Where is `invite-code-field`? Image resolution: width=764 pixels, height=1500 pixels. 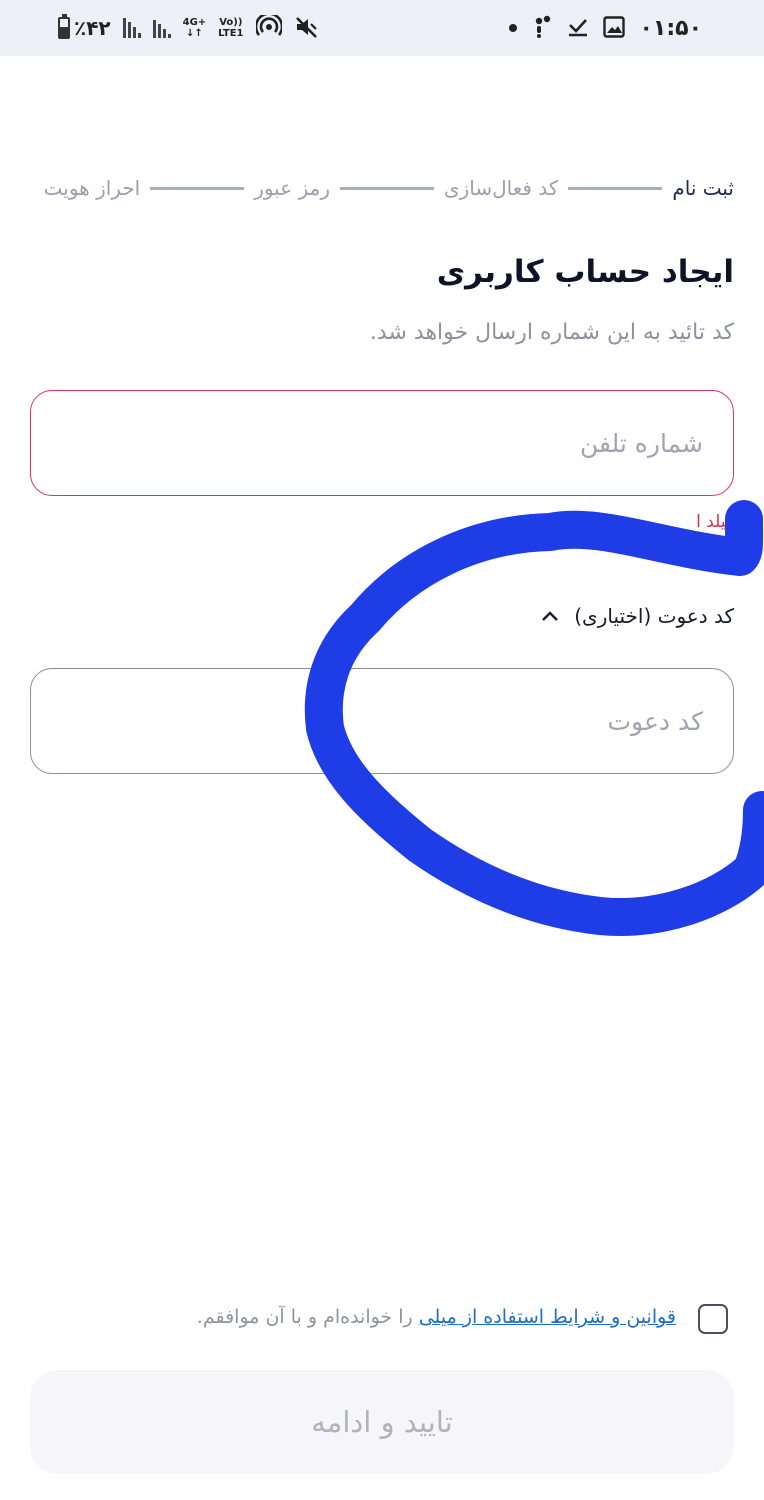 invite-code-field is located at coordinates (382, 721).